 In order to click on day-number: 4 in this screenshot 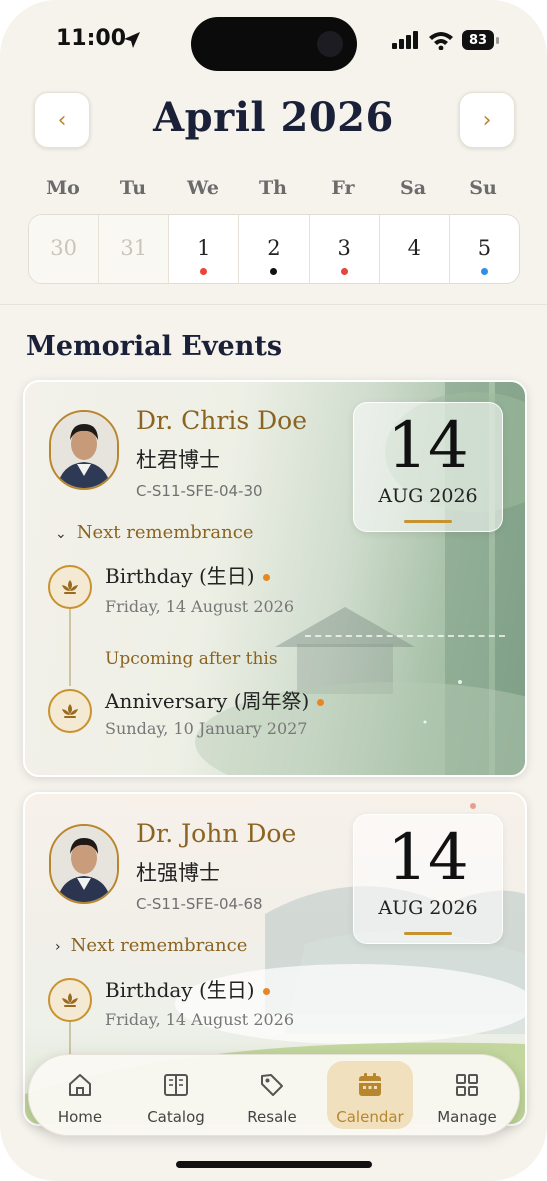, I will do `click(414, 248)`.